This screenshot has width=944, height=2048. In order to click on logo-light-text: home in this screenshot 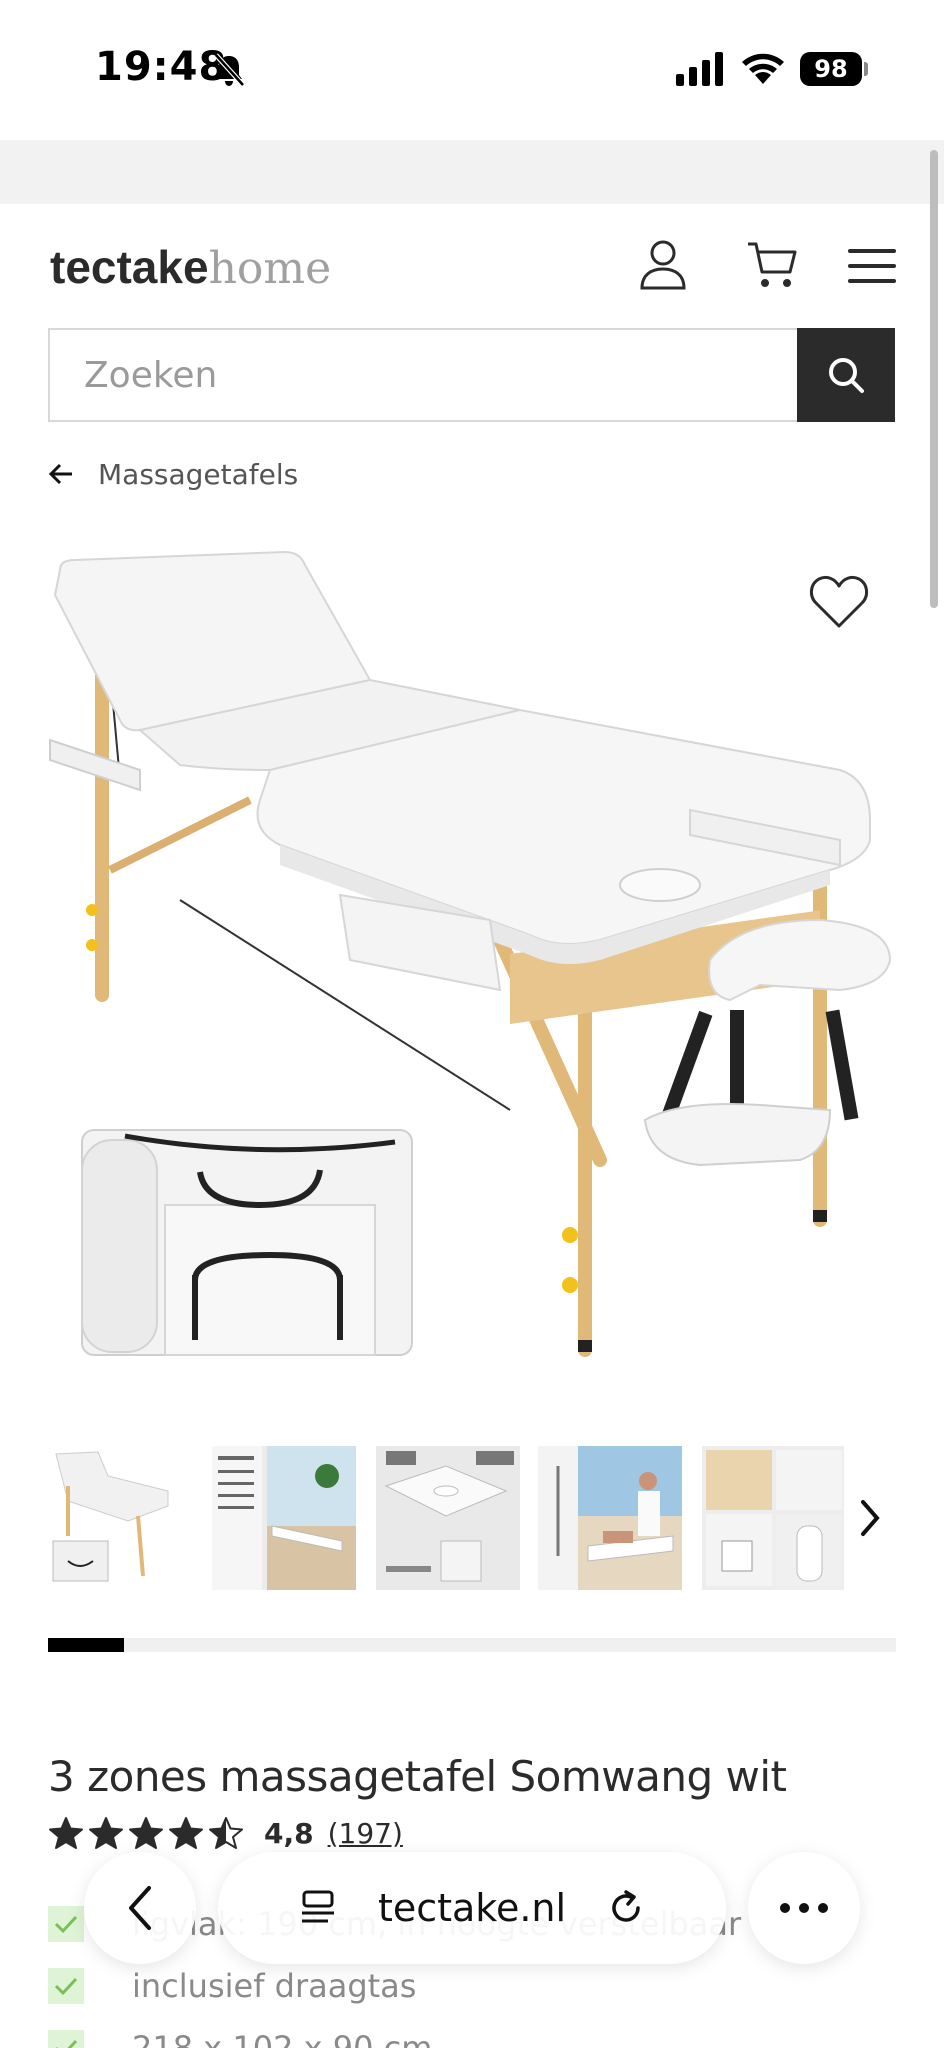, I will do `click(270, 268)`.